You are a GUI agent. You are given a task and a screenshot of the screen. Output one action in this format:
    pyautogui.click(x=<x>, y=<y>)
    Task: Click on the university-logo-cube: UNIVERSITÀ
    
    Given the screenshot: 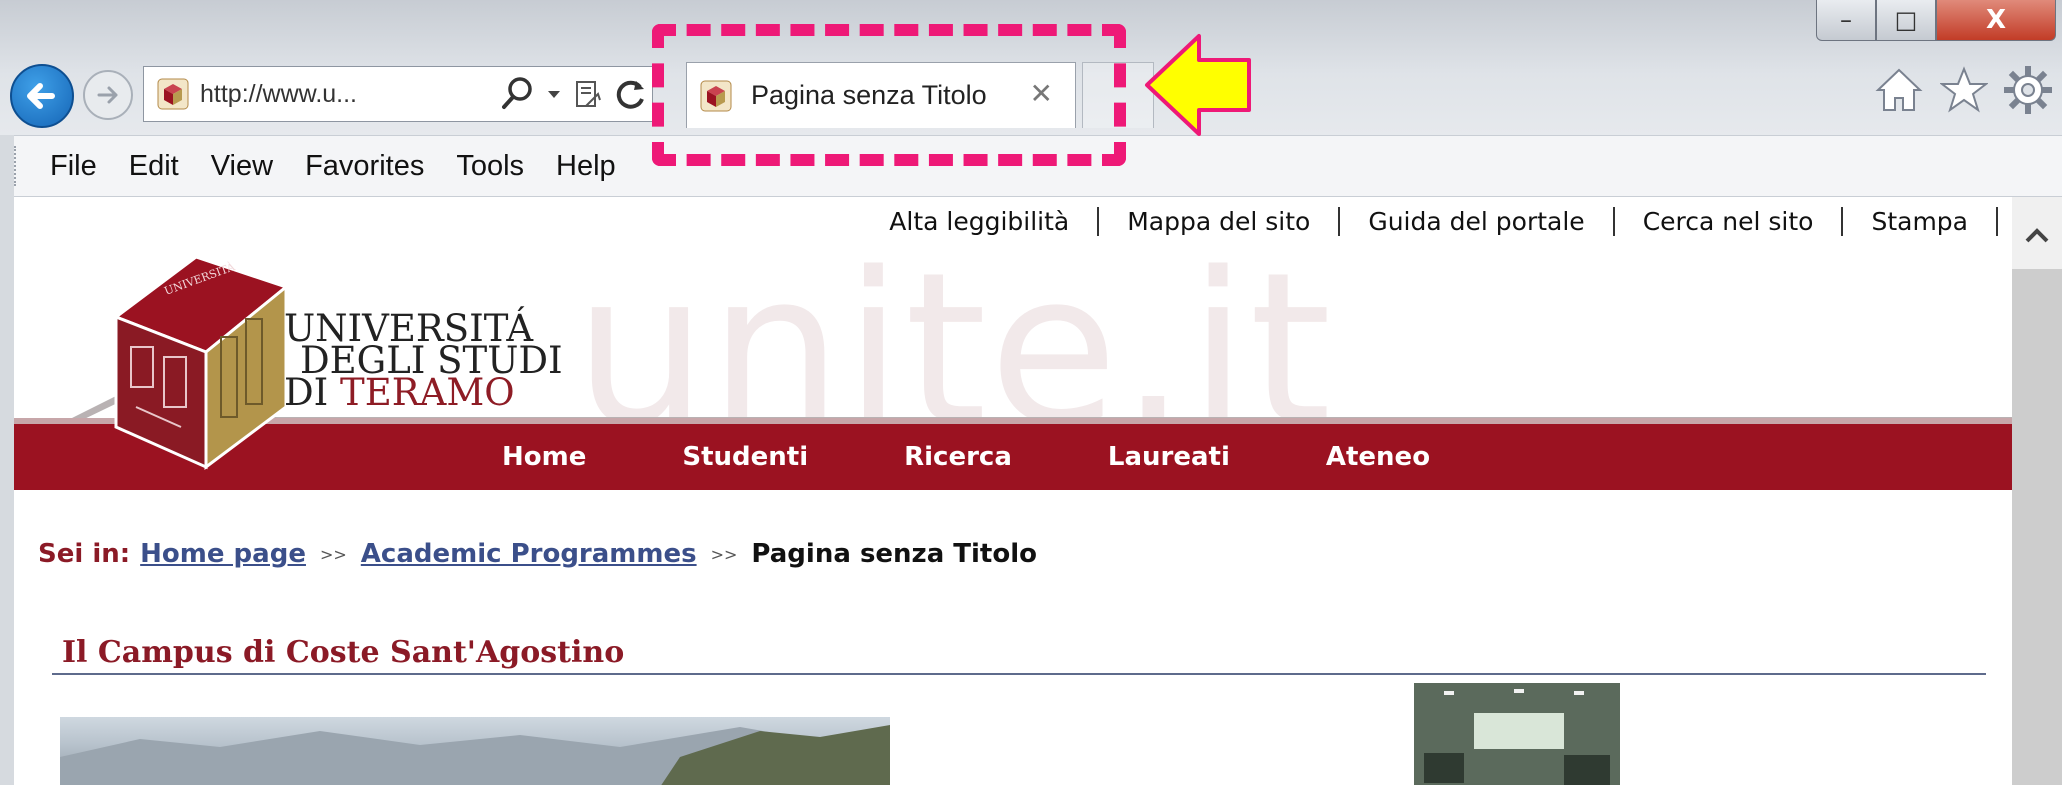 What is the action you would take?
    pyautogui.click(x=191, y=367)
    